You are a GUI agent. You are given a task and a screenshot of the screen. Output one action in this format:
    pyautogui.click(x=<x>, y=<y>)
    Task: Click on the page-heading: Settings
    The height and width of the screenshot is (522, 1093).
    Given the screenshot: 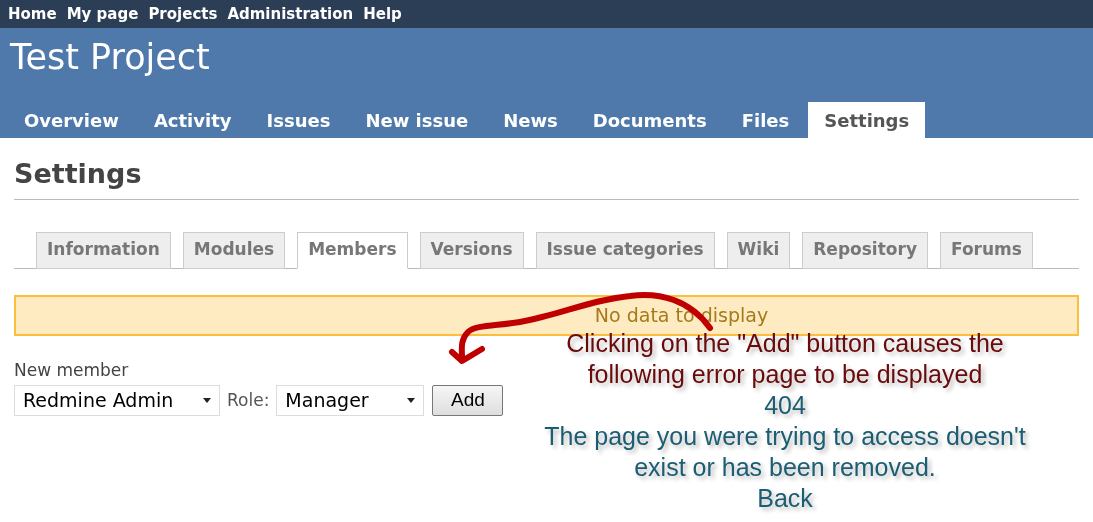 What is the action you would take?
    pyautogui.click(x=546, y=169)
    